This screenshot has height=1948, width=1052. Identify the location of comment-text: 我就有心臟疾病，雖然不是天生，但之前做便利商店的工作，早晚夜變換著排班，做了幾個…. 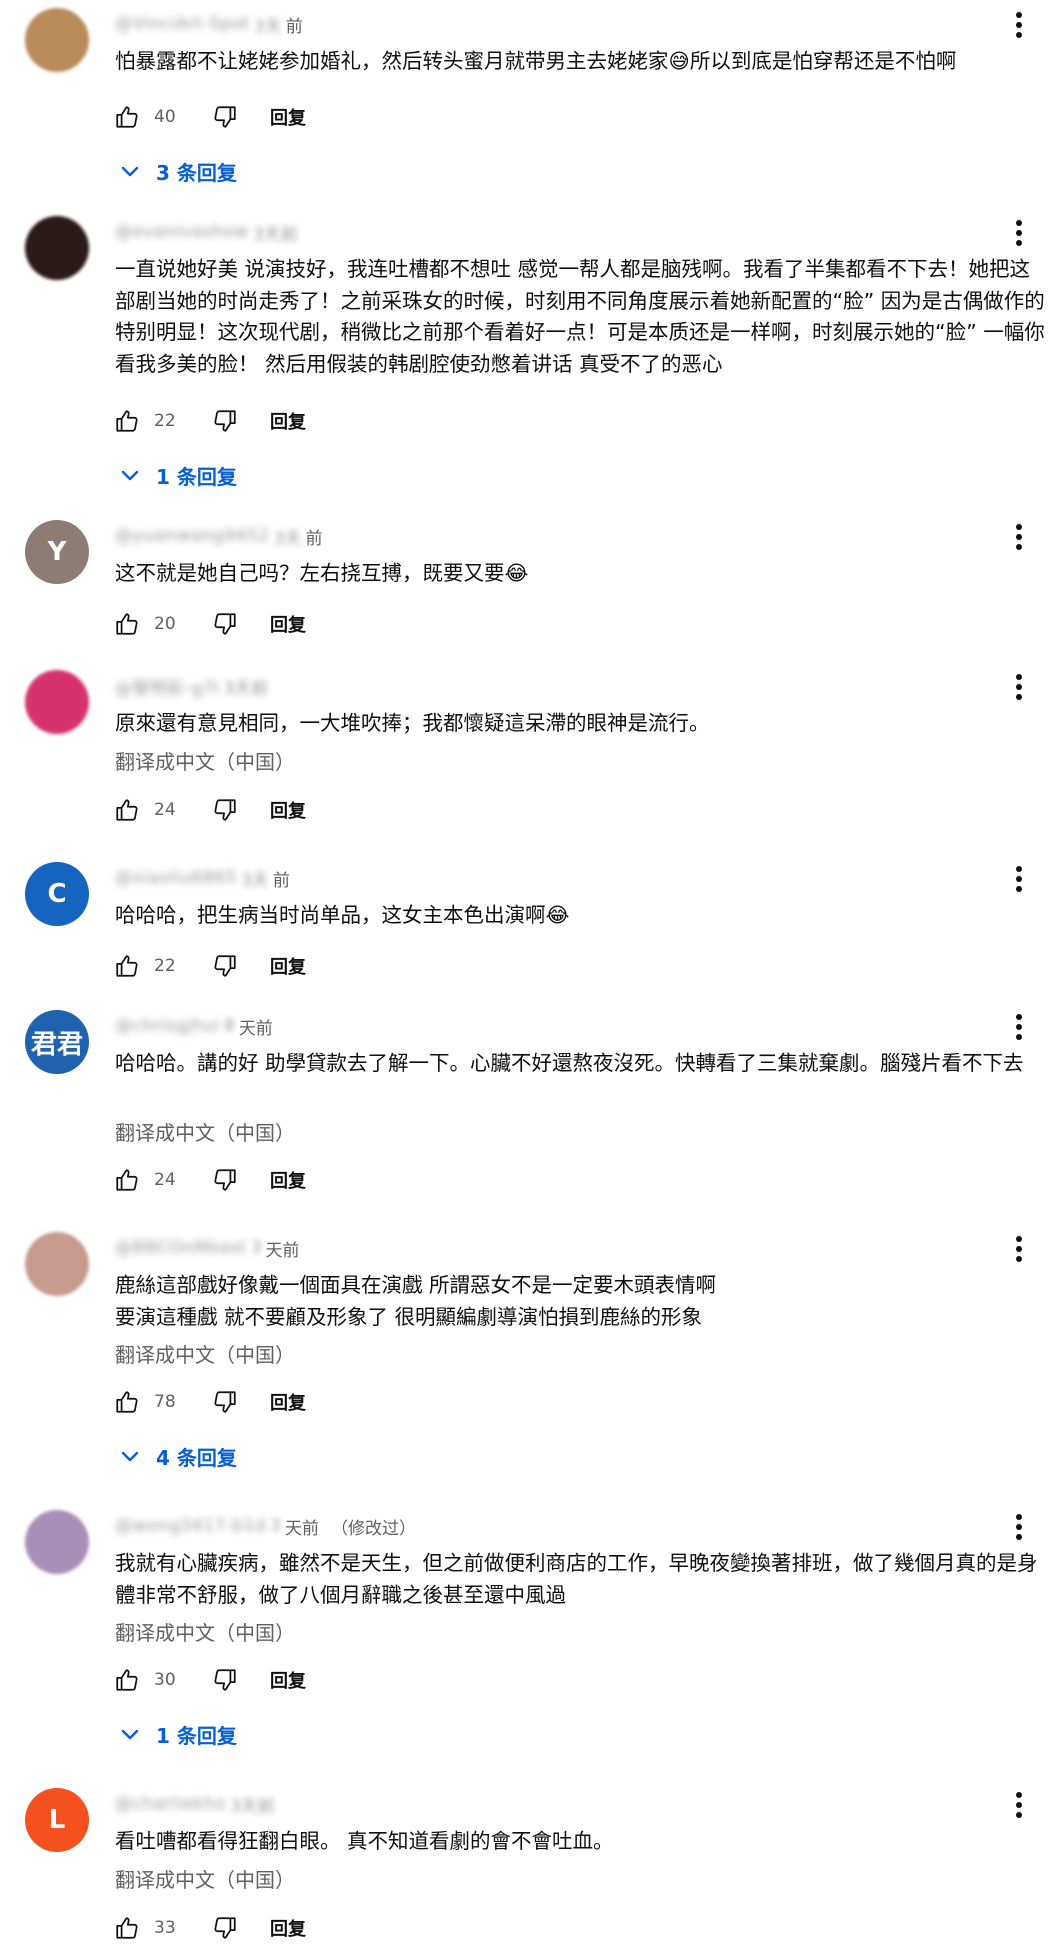
(576, 1579).